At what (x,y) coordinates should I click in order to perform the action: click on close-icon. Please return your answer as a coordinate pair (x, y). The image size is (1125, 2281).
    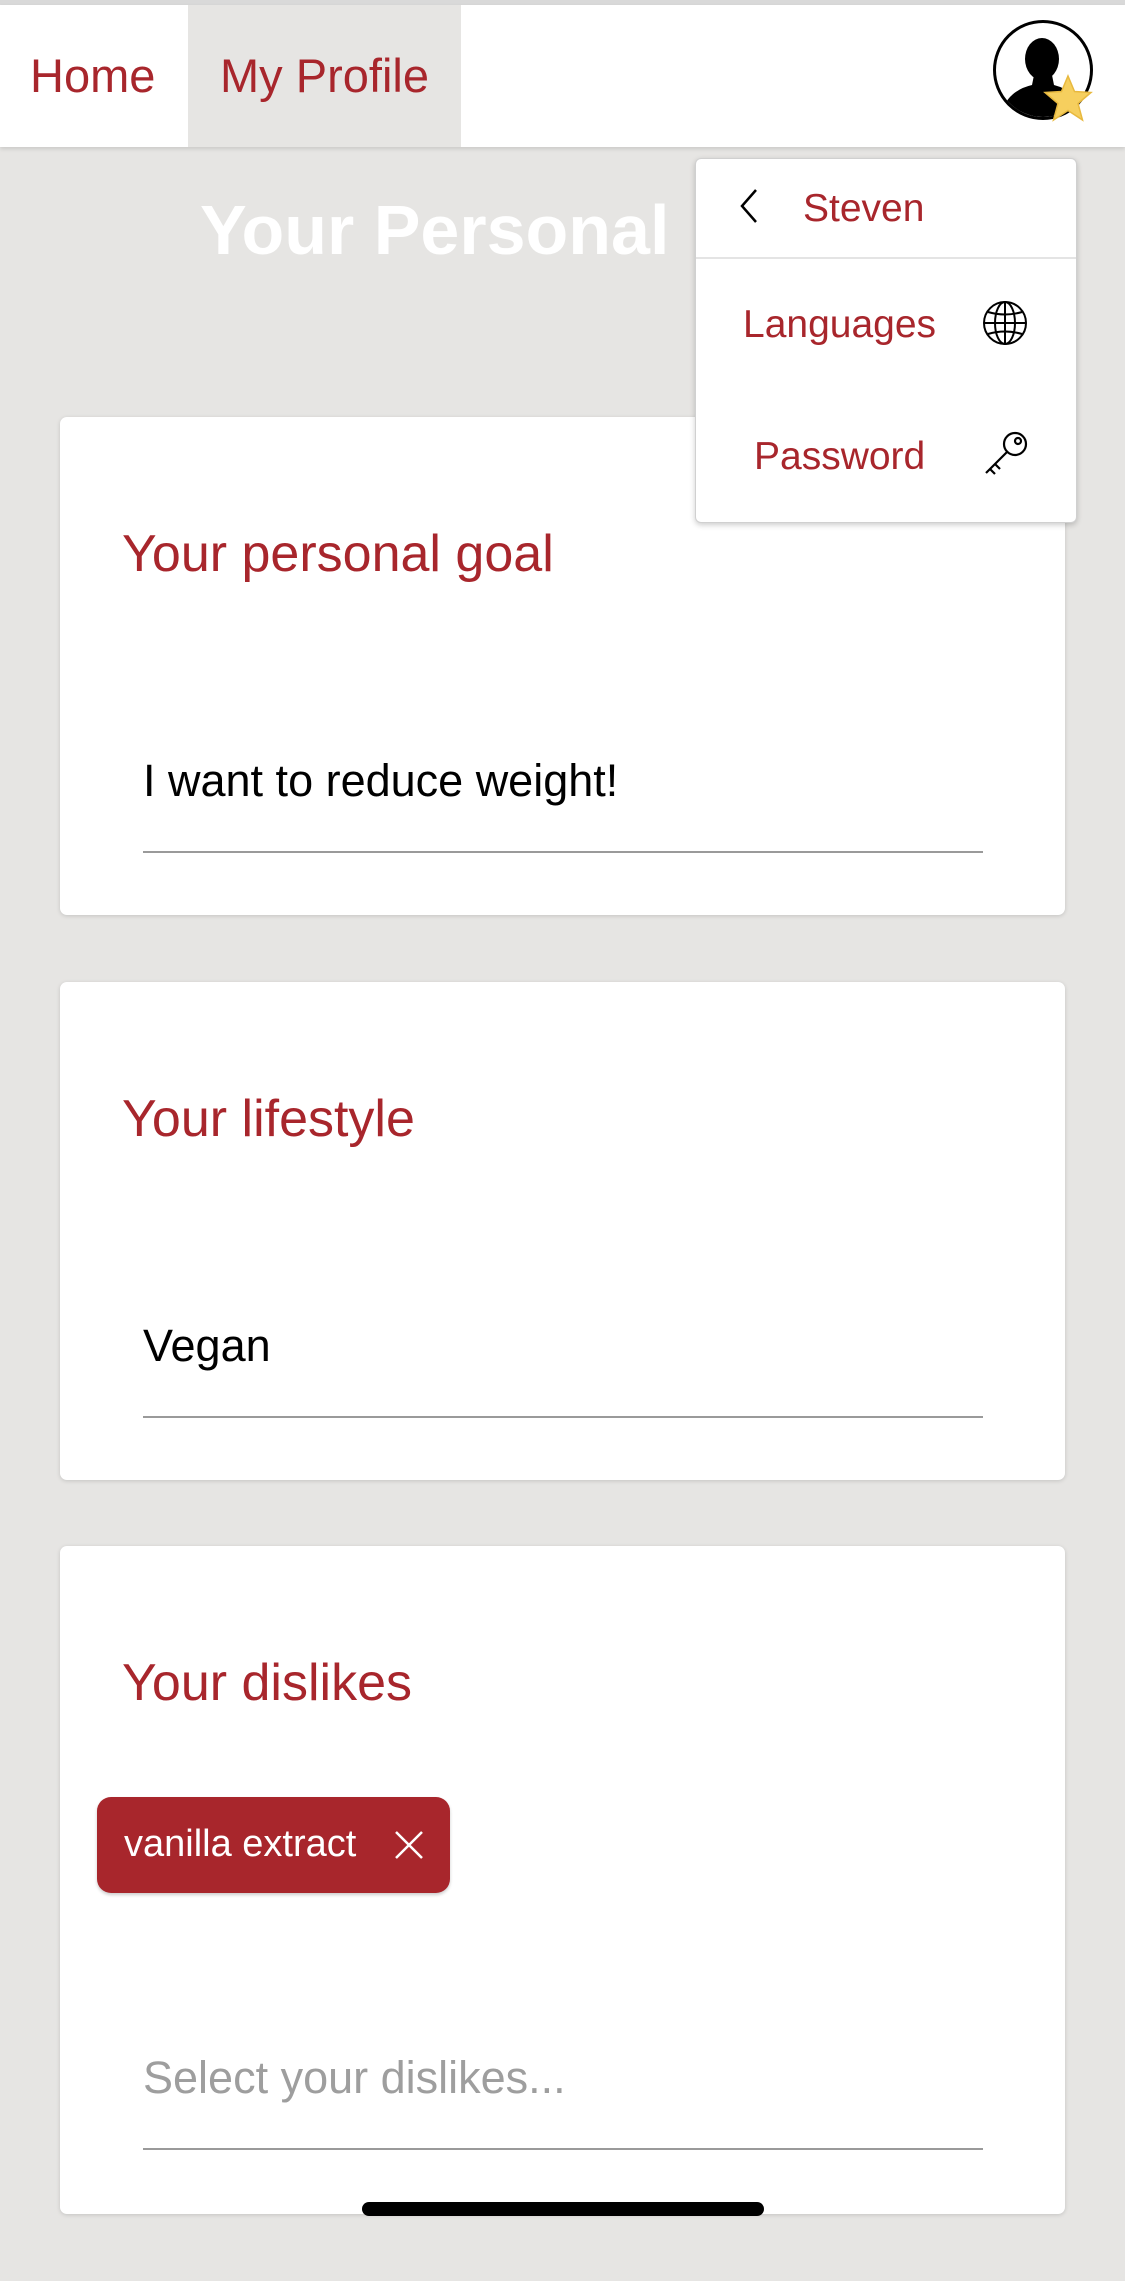
    Looking at the image, I should click on (409, 1845).